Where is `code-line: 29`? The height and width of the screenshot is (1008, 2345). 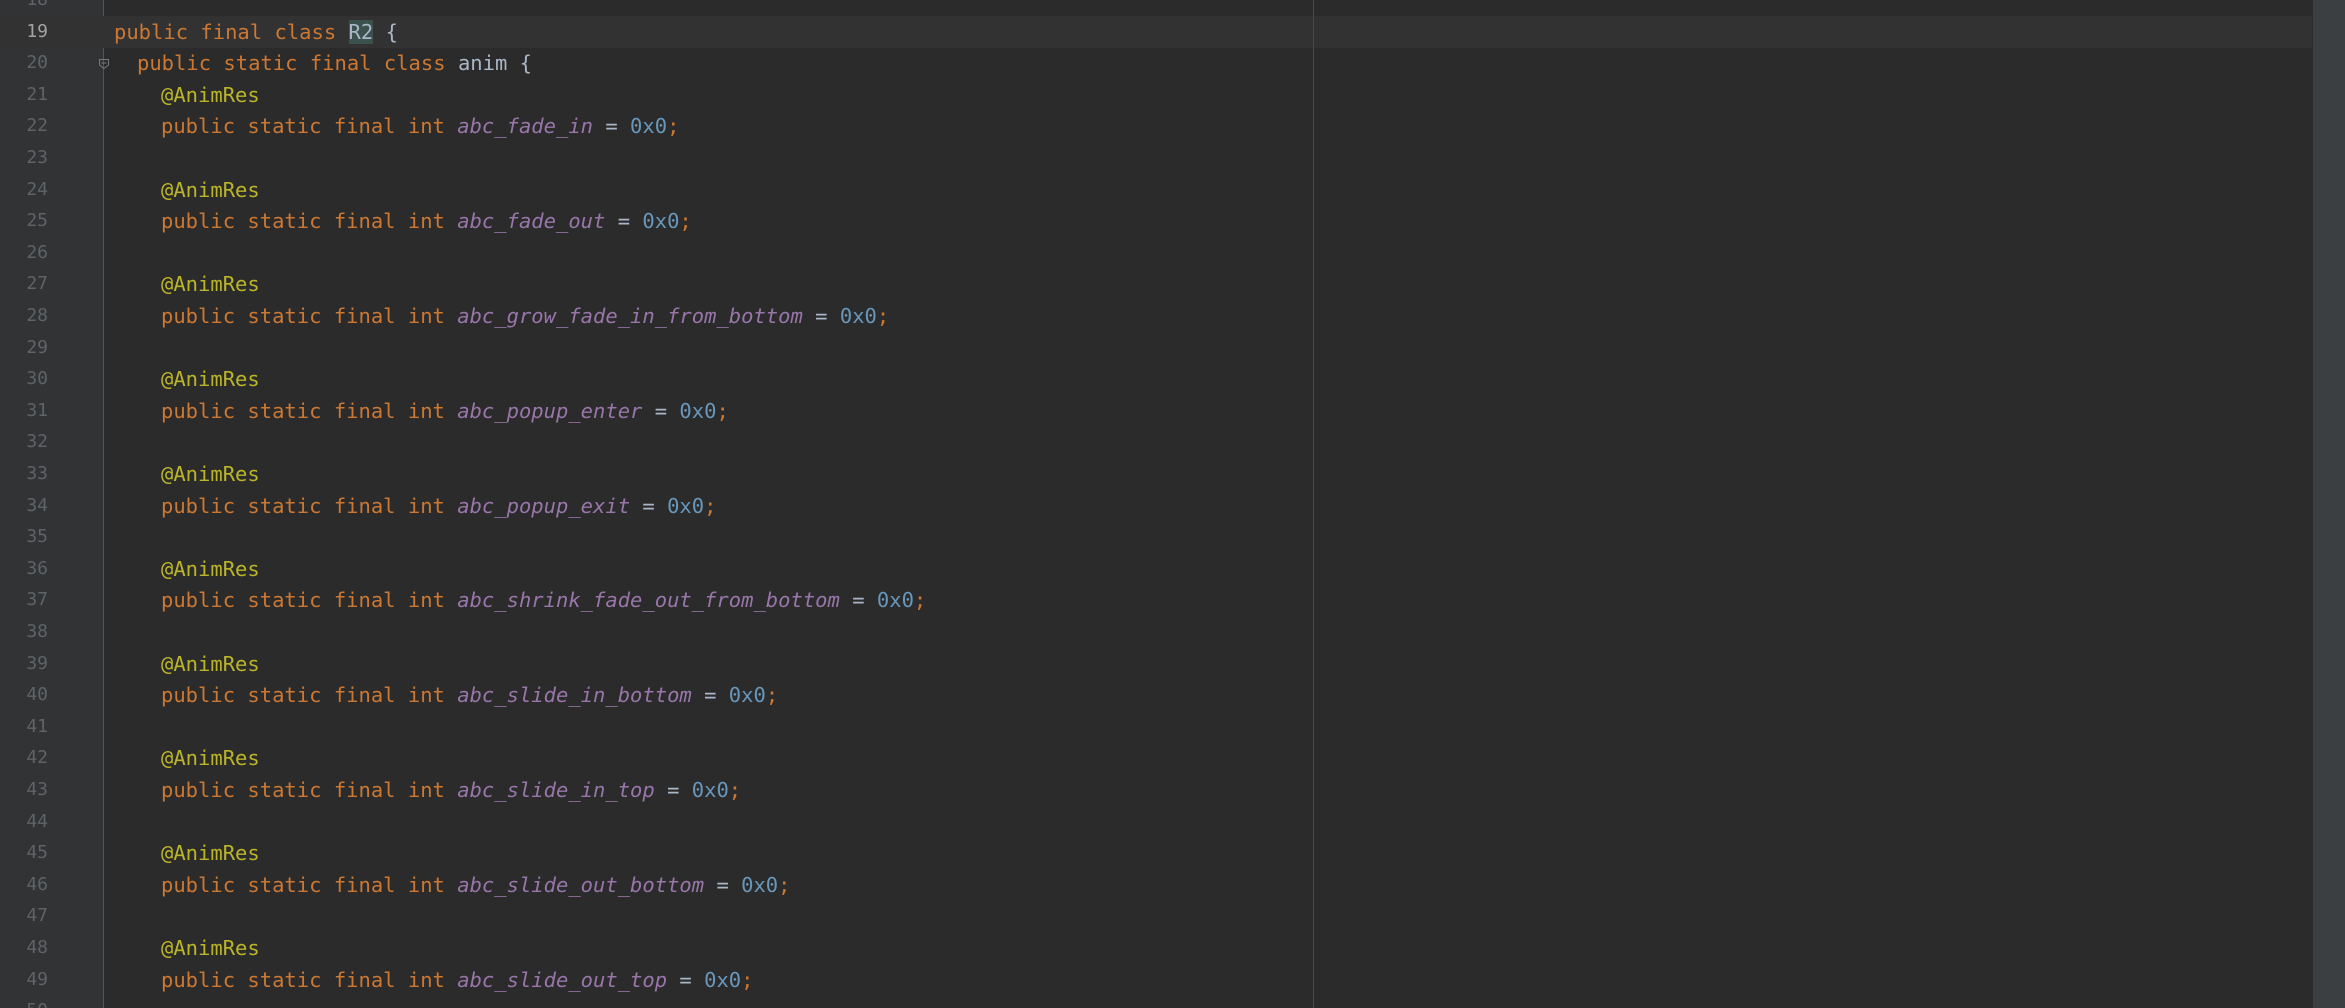
code-line: 29 is located at coordinates (1156, 348).